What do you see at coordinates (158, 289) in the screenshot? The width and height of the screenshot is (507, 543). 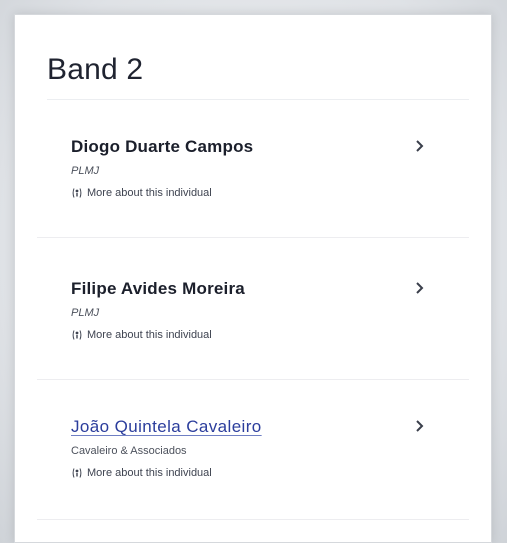 I see `individual-name: Filipe Avides Moreira` at bounding box center [158, 289].